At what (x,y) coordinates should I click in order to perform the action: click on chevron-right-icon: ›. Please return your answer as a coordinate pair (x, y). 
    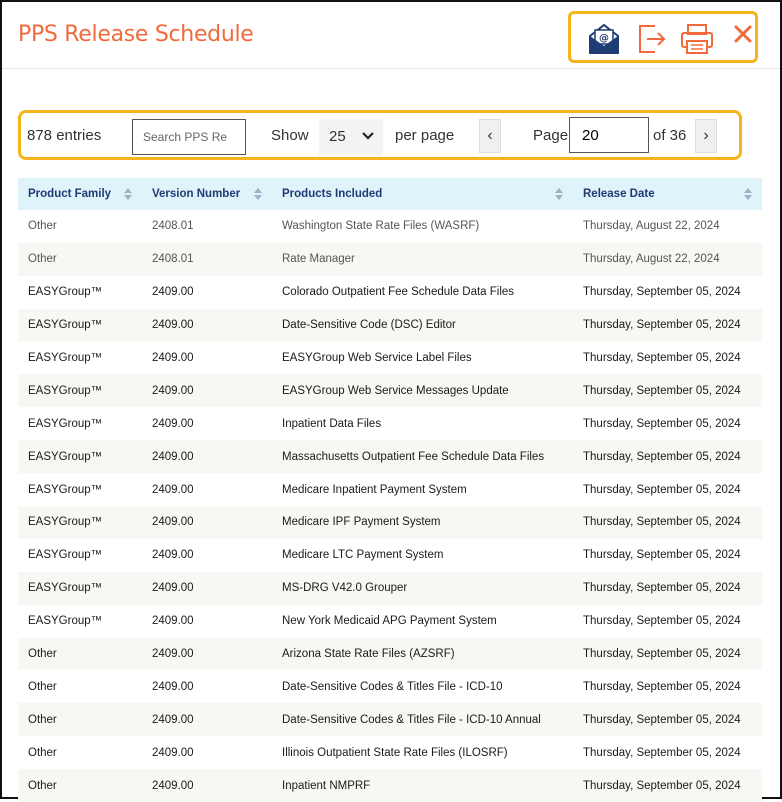
    Looking at the image, I should click on (706, 135).